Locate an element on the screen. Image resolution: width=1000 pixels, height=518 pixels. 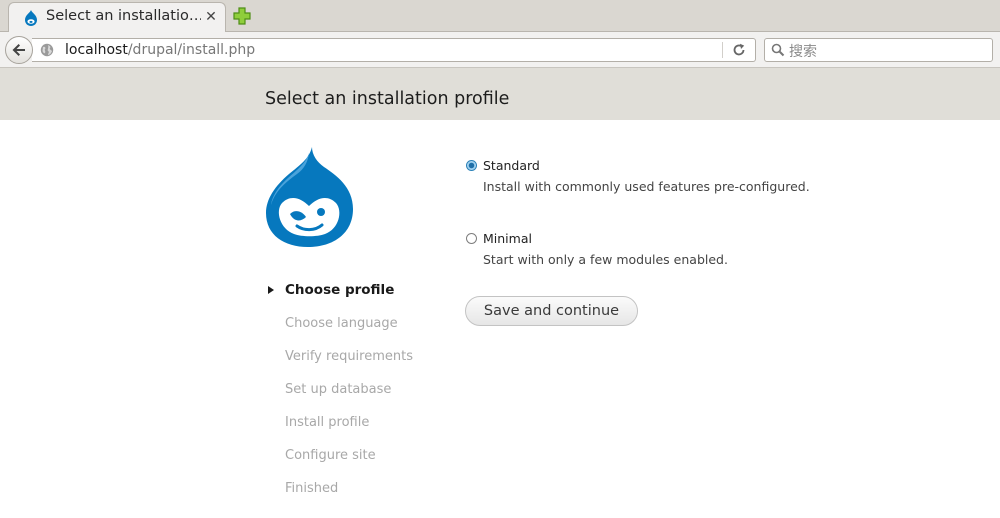
browser-tabstrip: Select an installatio… ✕ is located at coordinates (500, 16).